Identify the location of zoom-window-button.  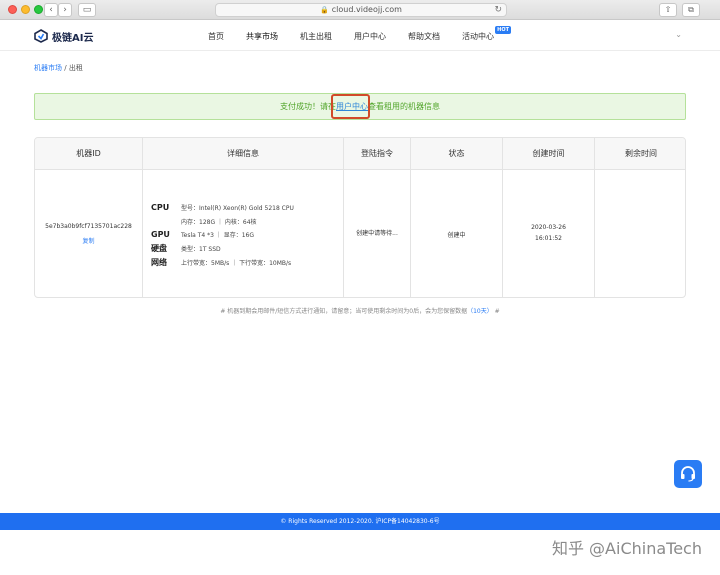
(38, 9).